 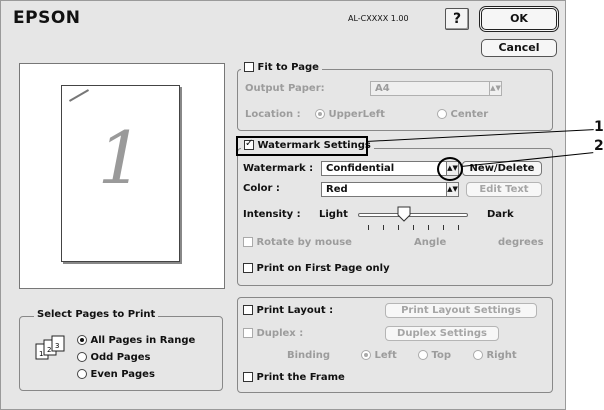 What do you see at coordinates (309, 355) in the screenshot?
I see `binding-label: Binding` at bounding box center [309, 355].